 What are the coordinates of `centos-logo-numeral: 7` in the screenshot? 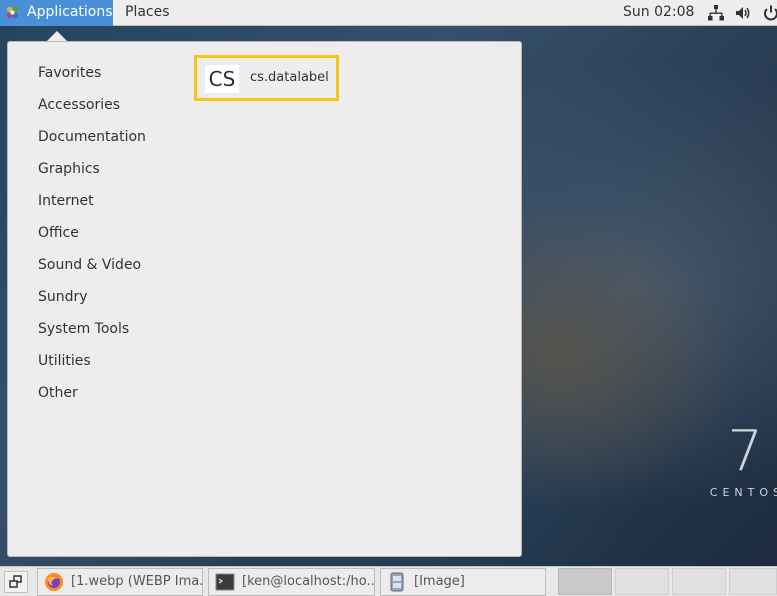 It's located at (745, 451).